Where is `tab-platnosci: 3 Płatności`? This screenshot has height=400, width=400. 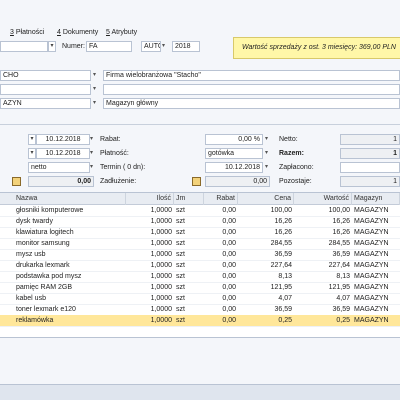 tab-platnosci: 3 Płatności is located at coordinates (27, 33).